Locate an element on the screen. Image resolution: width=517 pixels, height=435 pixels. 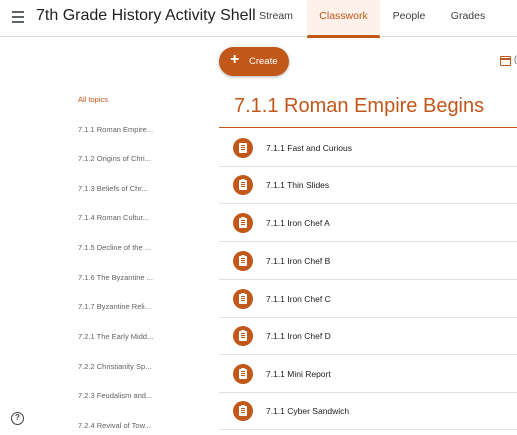
tab-classwork: Classwork is located at coordinates (343, 19).